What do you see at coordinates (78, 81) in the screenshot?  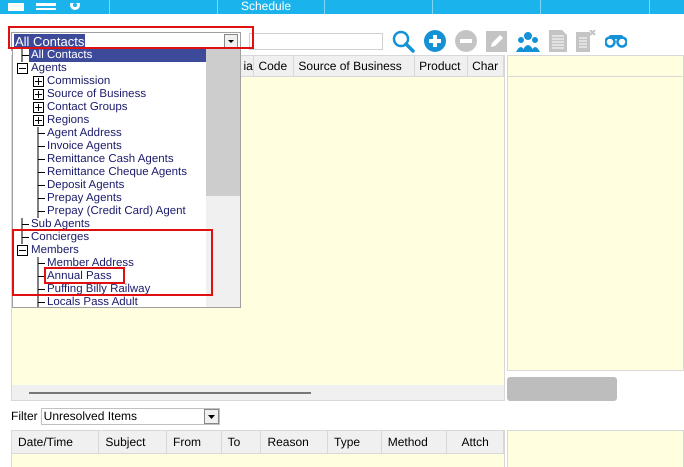 I see `tree-item: Commission` at bounding box center [78, 81].